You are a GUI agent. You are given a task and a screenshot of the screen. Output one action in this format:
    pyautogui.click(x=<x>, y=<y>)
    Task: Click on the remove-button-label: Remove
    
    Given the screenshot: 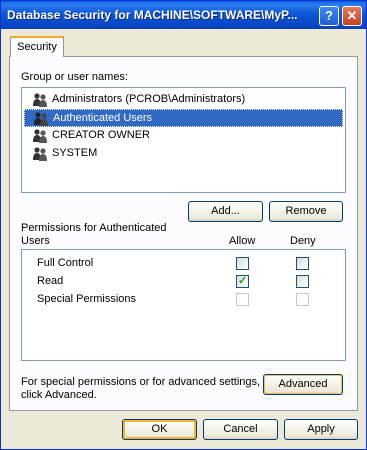 What is the action you would take?
    pyautogui.click(x=306, y=211)
    